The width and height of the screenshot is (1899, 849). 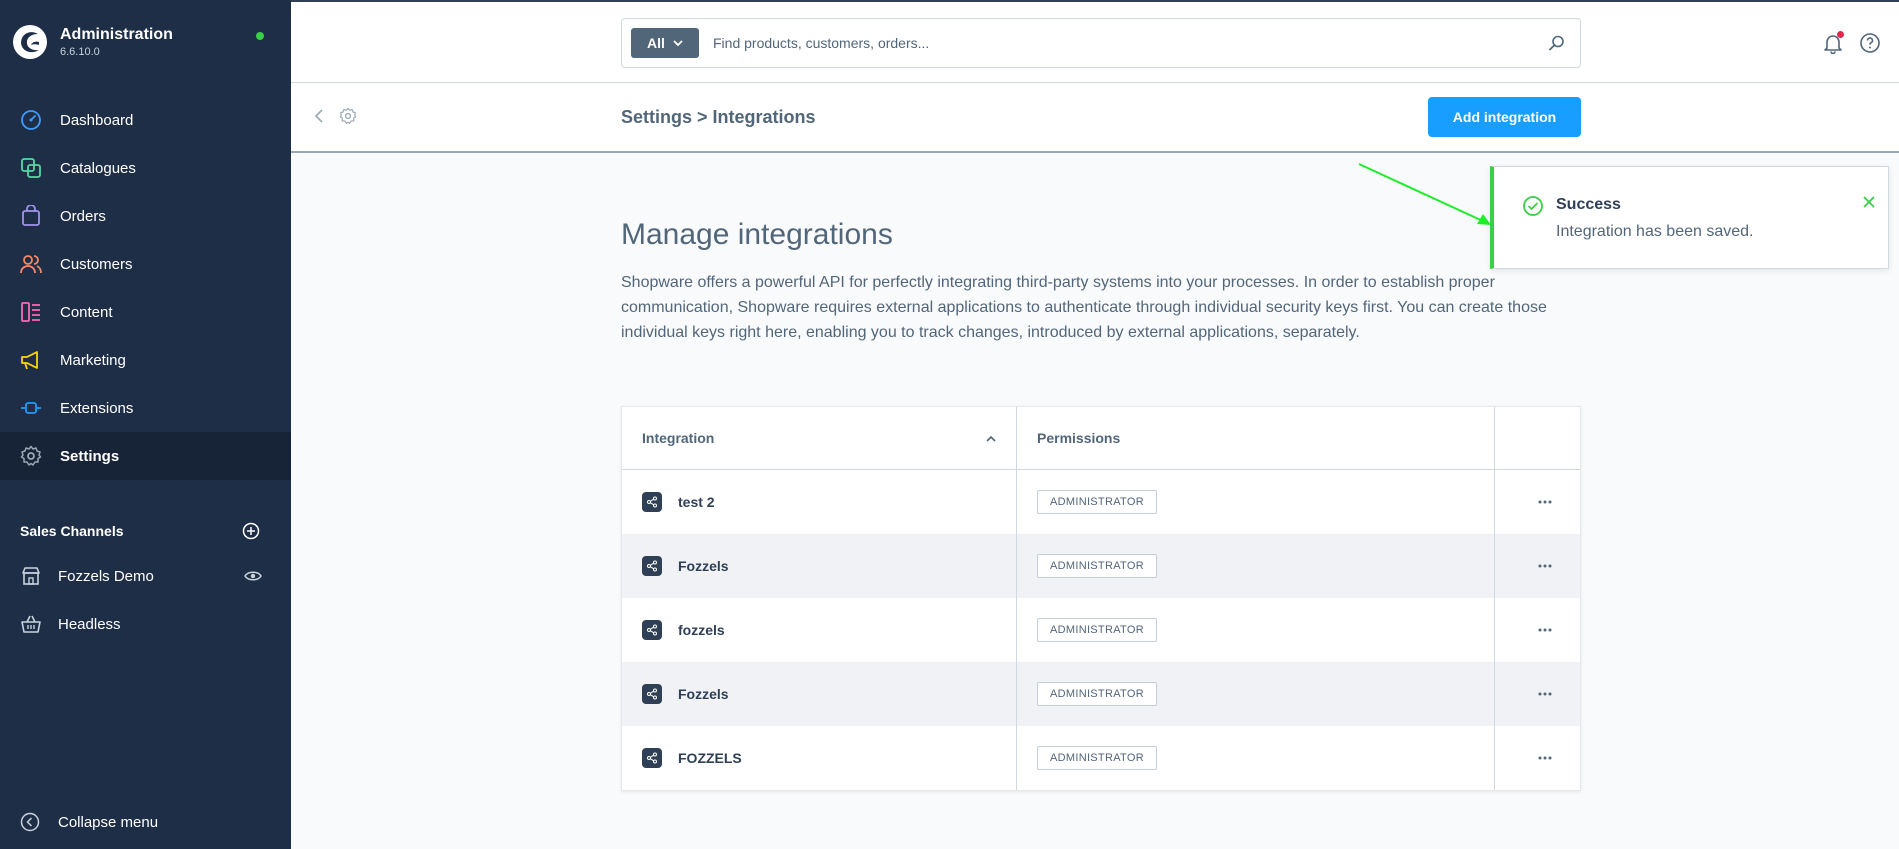 What do you see at coordinates (348, 115) in the screenshot?
I see `settings-gear-icon` at bounding box center [348, 115].